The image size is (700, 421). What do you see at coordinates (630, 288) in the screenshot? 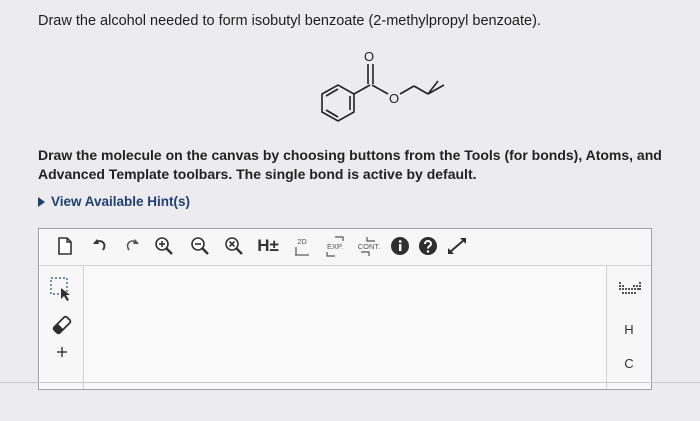
I see `periodic-table-icon` at bounding box center [630, 288].